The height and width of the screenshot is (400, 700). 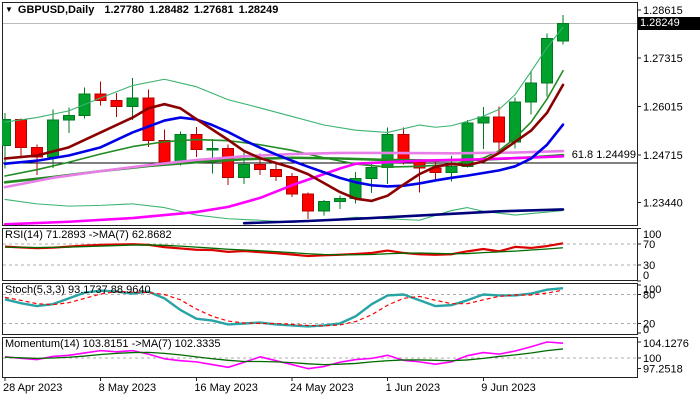 What do you see at coordinates (113, 344) in the screenshot?
I see `momentum-title: Momentum(14) 103.8151 ->MA(7) 102.3335` at bounding box center [113, 344].